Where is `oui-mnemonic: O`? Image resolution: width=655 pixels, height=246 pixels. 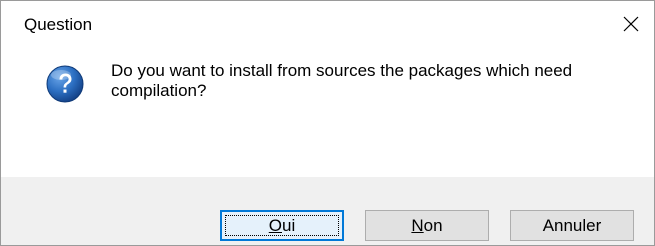
oui-mnemonic: O is located at coordinates (275, 225).